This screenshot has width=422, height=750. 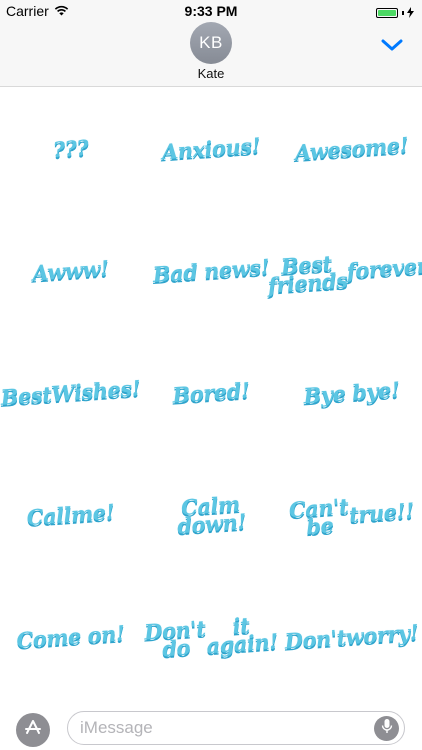 What do you see at coordinates (381, 512) in the screenshot?
I see `sticker-text: true!!` at bounding box center [381, 512].